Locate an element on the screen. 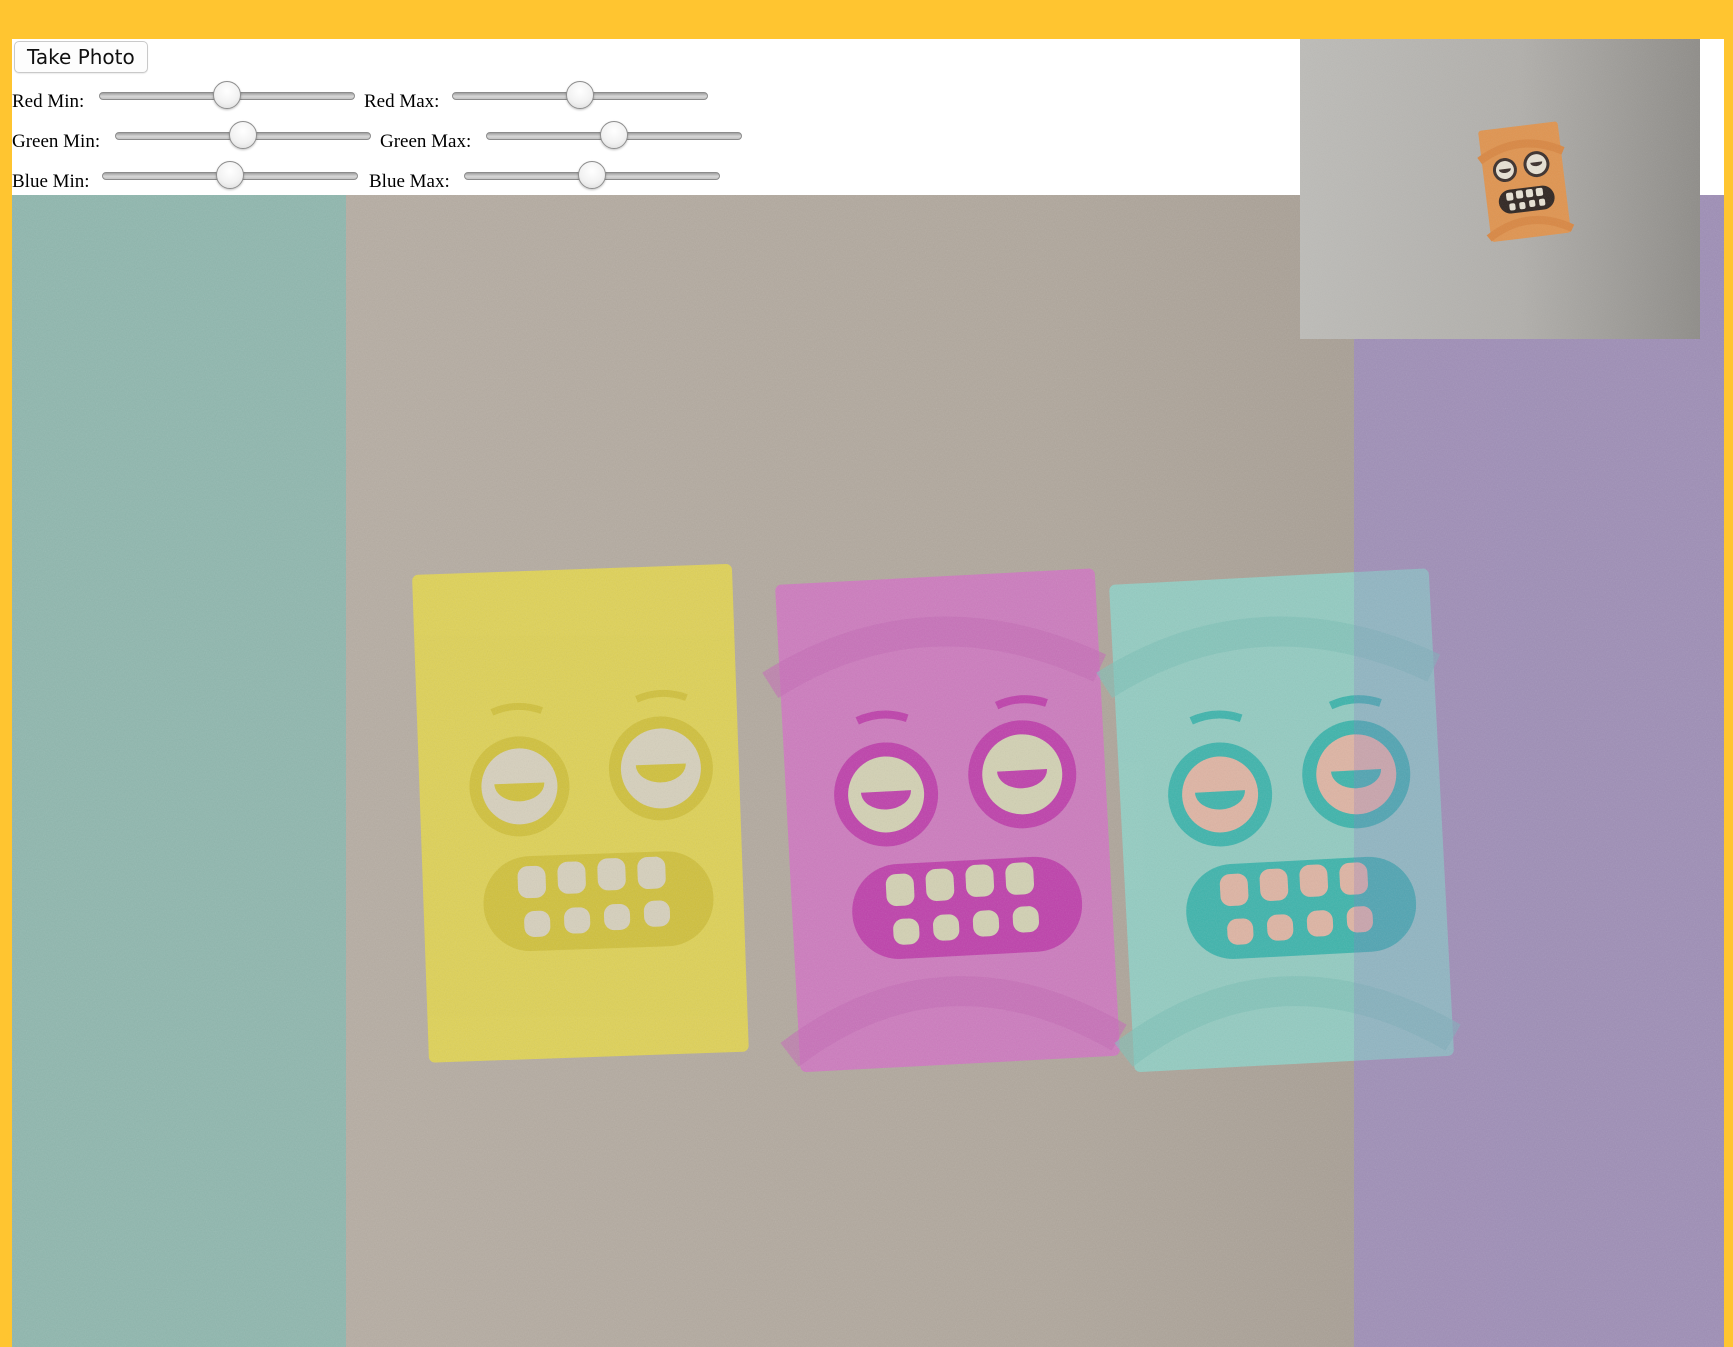  green-max-slider is located at coordinates (614, 135).